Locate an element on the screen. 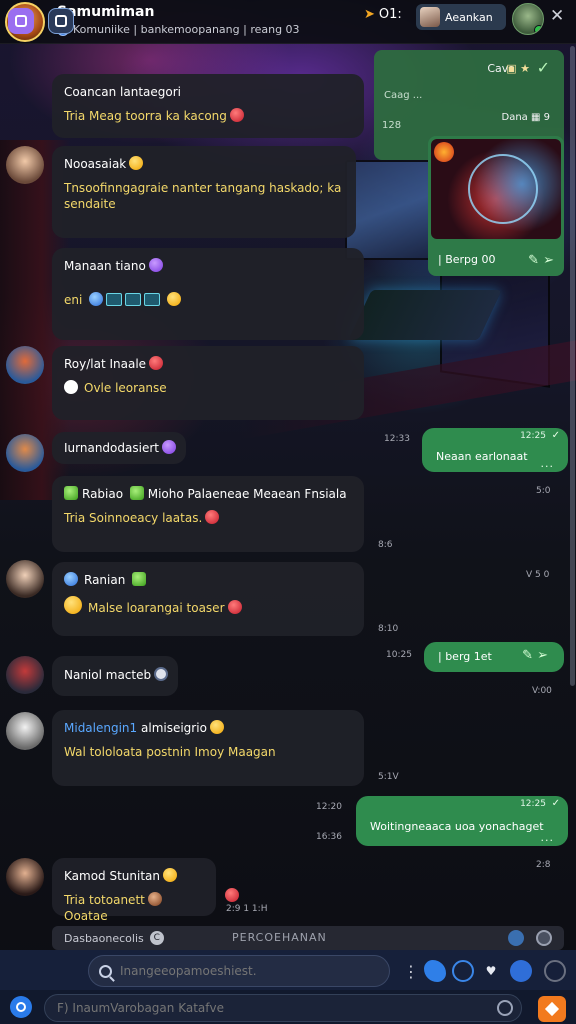 The image size is (576, 1024). shared-image-message: | Berpg 00 ✎ ➢ is located at coordinates (496, 206).